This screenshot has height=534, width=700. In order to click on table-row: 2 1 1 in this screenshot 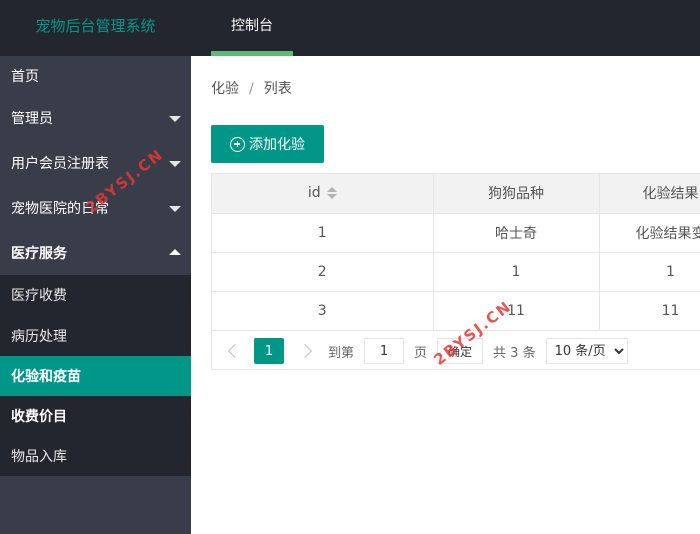, I will do `click(456, 272)`.